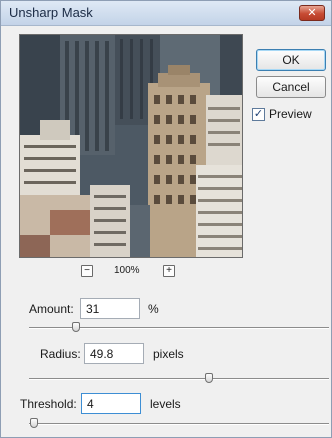  What do you see at coordinates (60, 354) in the screenshot?
I see `radius-label: Radius:` at bounding box center [60, 354].